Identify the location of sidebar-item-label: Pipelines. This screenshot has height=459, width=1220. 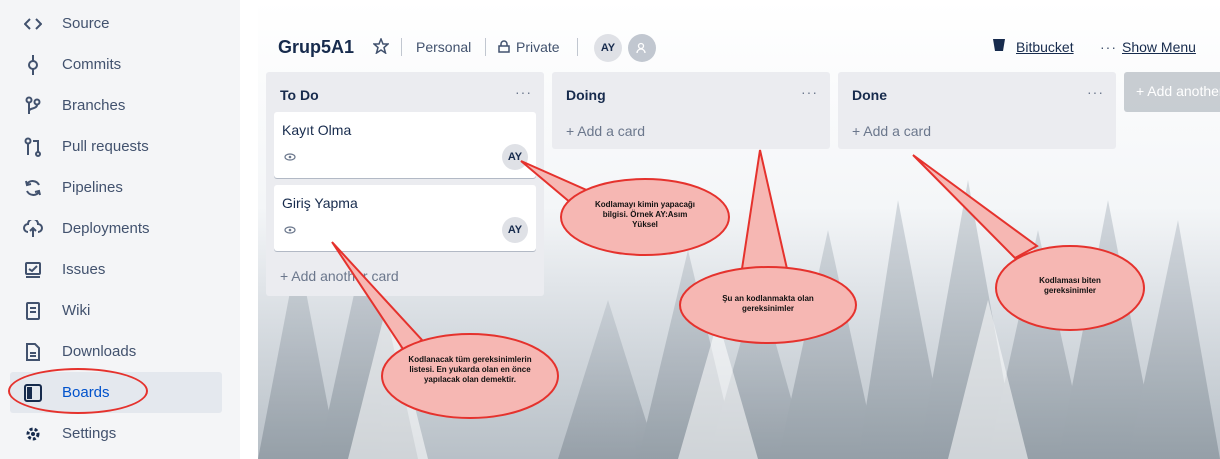
(92, 187).